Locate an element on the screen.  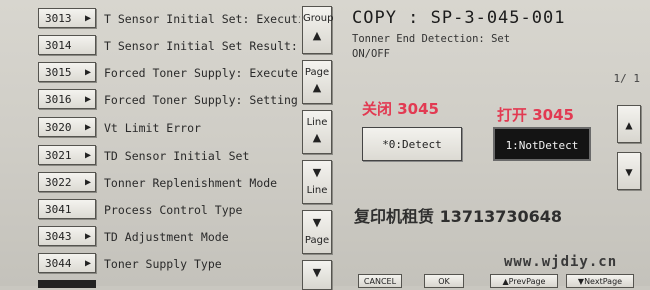
page-up-button: Page ▲ is located at coordinates (317, 82).